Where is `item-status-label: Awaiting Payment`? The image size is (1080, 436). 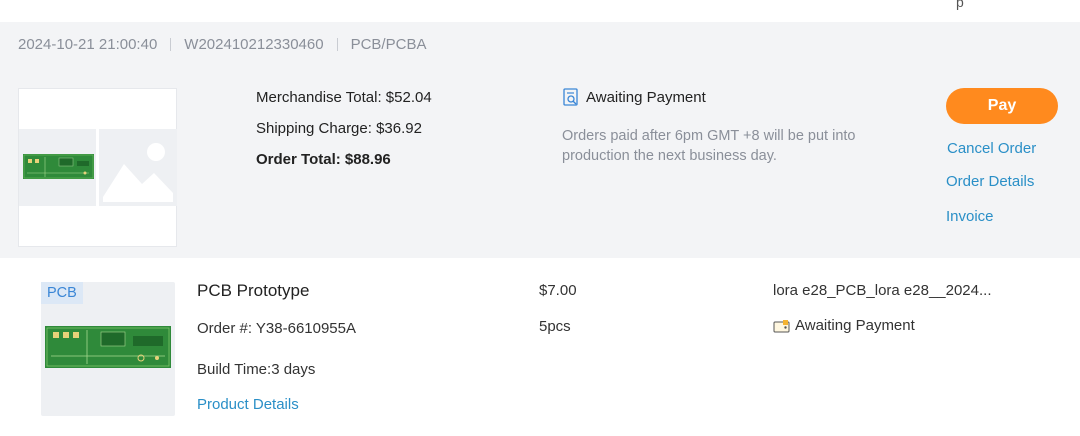
item-status-label: Awaiting Payment is located at coordinates (855, 325).